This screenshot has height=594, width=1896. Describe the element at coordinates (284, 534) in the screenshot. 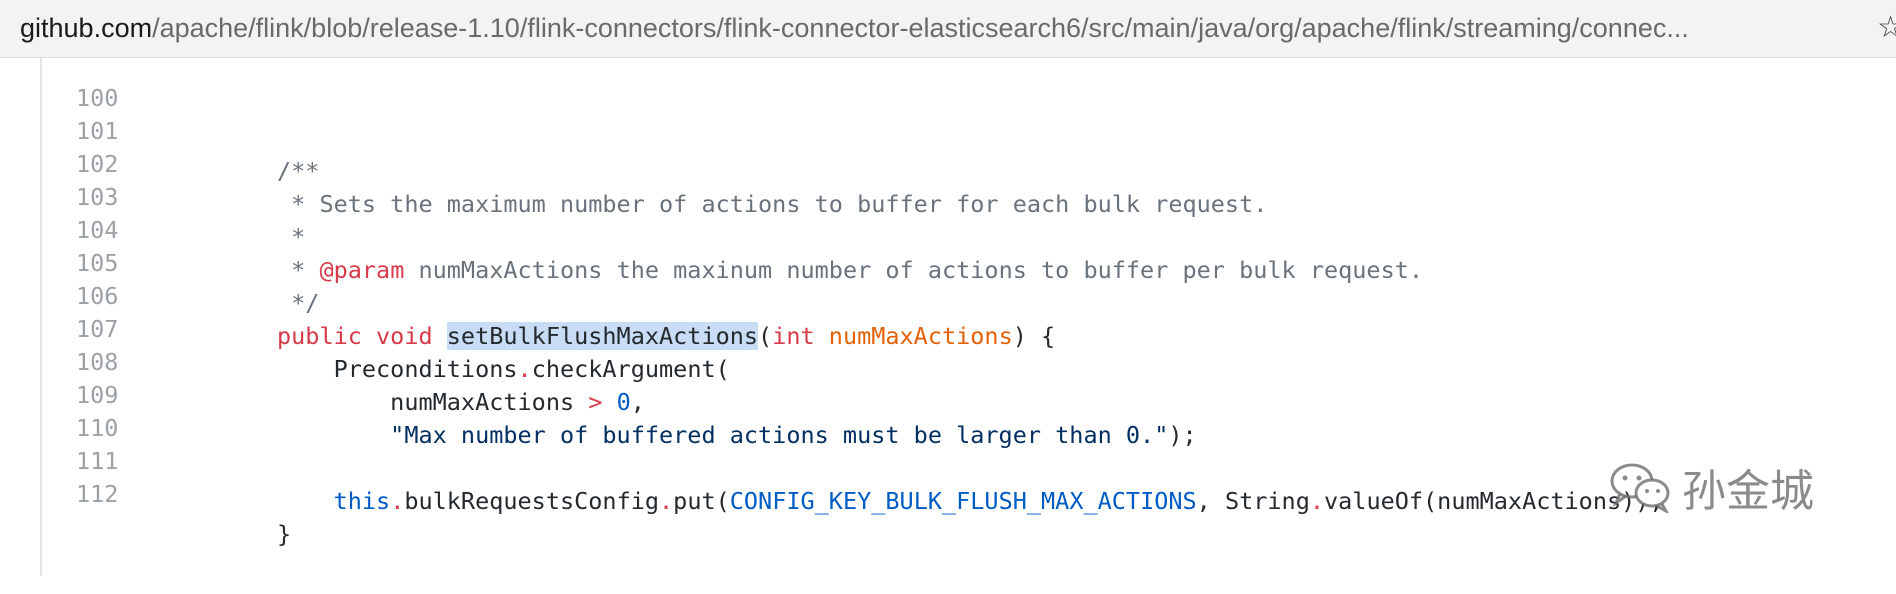

I see `code-text: }` at that location.